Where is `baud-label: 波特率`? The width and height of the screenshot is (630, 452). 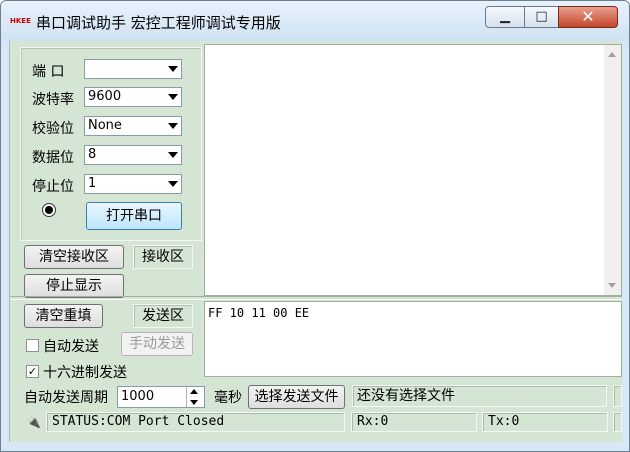
baud-label: 波特率 is located at coordinates (53, 100).